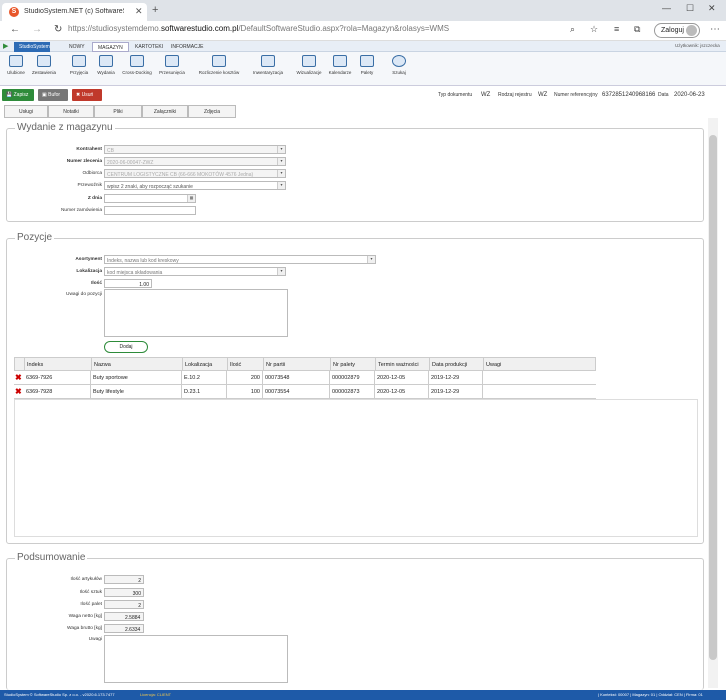 The image size is (726, 700). I want to click on favorites-list-icon: ≡, so click(616, 29).